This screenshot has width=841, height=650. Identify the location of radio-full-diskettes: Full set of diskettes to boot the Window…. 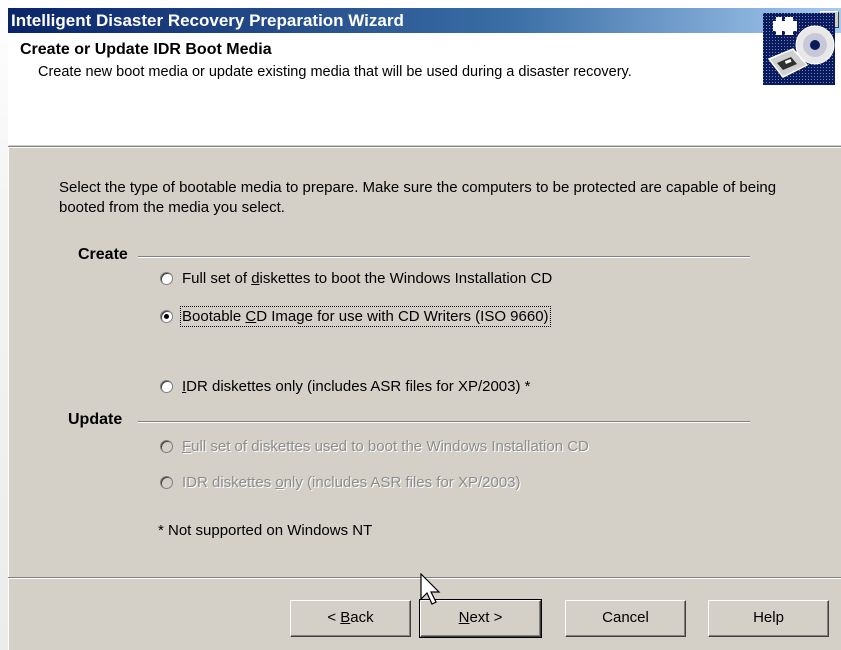
(356, 278).